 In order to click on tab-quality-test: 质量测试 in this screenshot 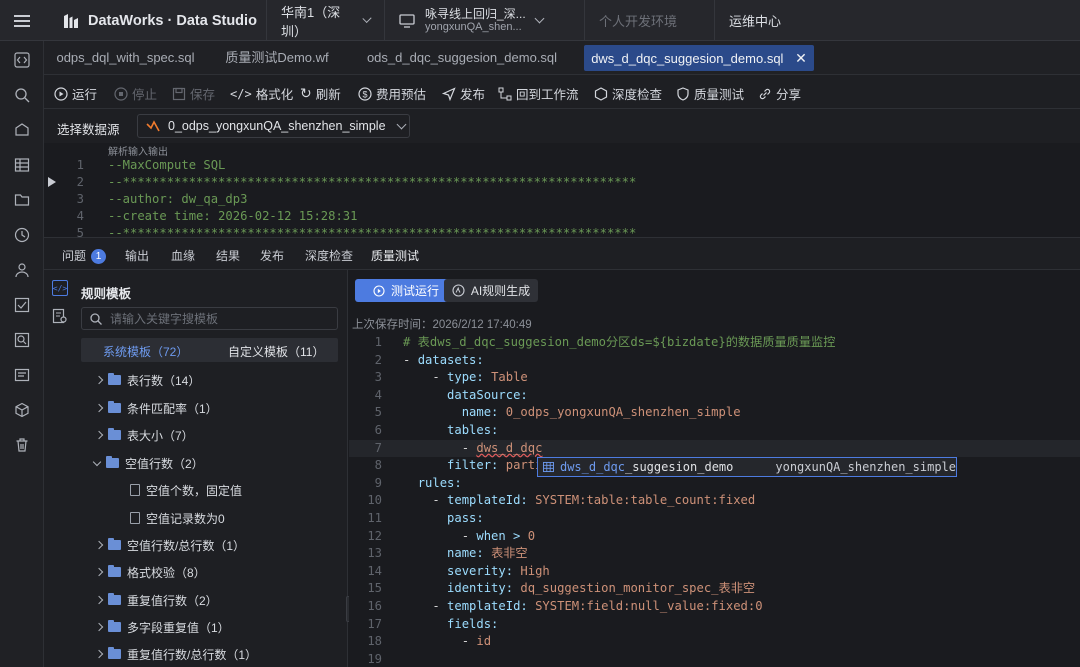, I will do `click(395, 259)`.